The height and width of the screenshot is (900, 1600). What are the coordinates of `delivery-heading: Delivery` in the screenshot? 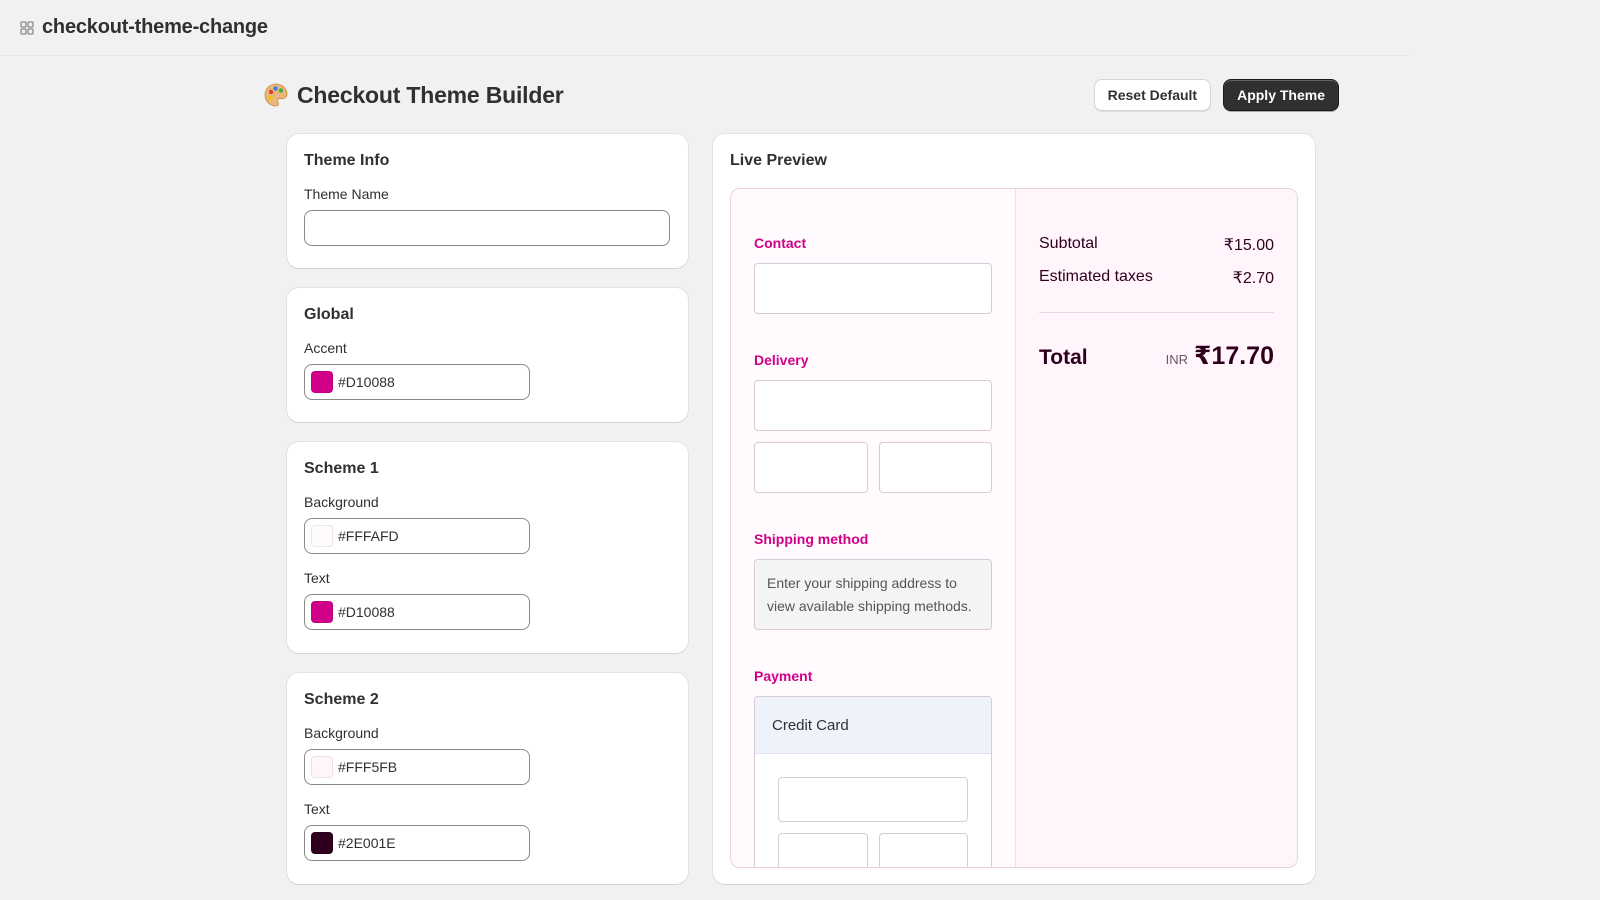 It's located at (781, 360).